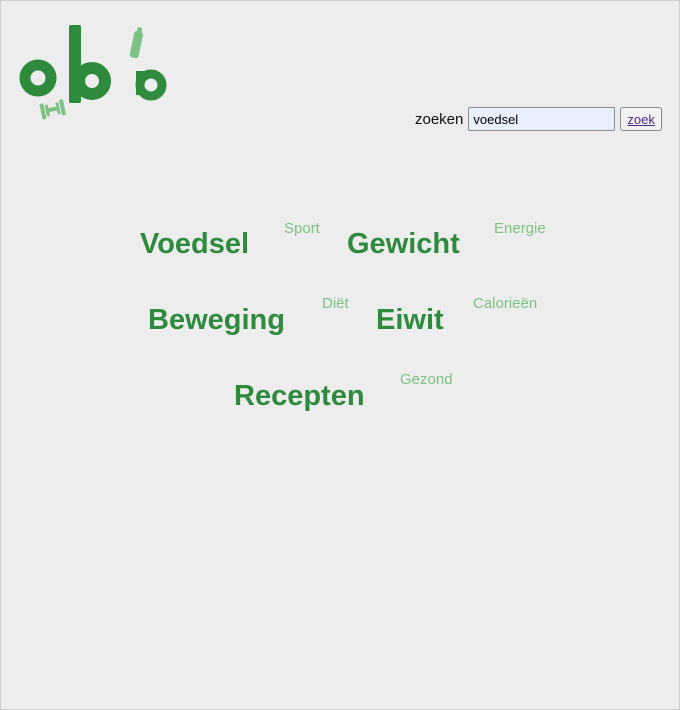 The width and height of the screenshot is (680, 710). What do you see at coordinates (335, 303) in the screenshot?
I see `tag-diet: Diët` at bounding box center [335, 303].